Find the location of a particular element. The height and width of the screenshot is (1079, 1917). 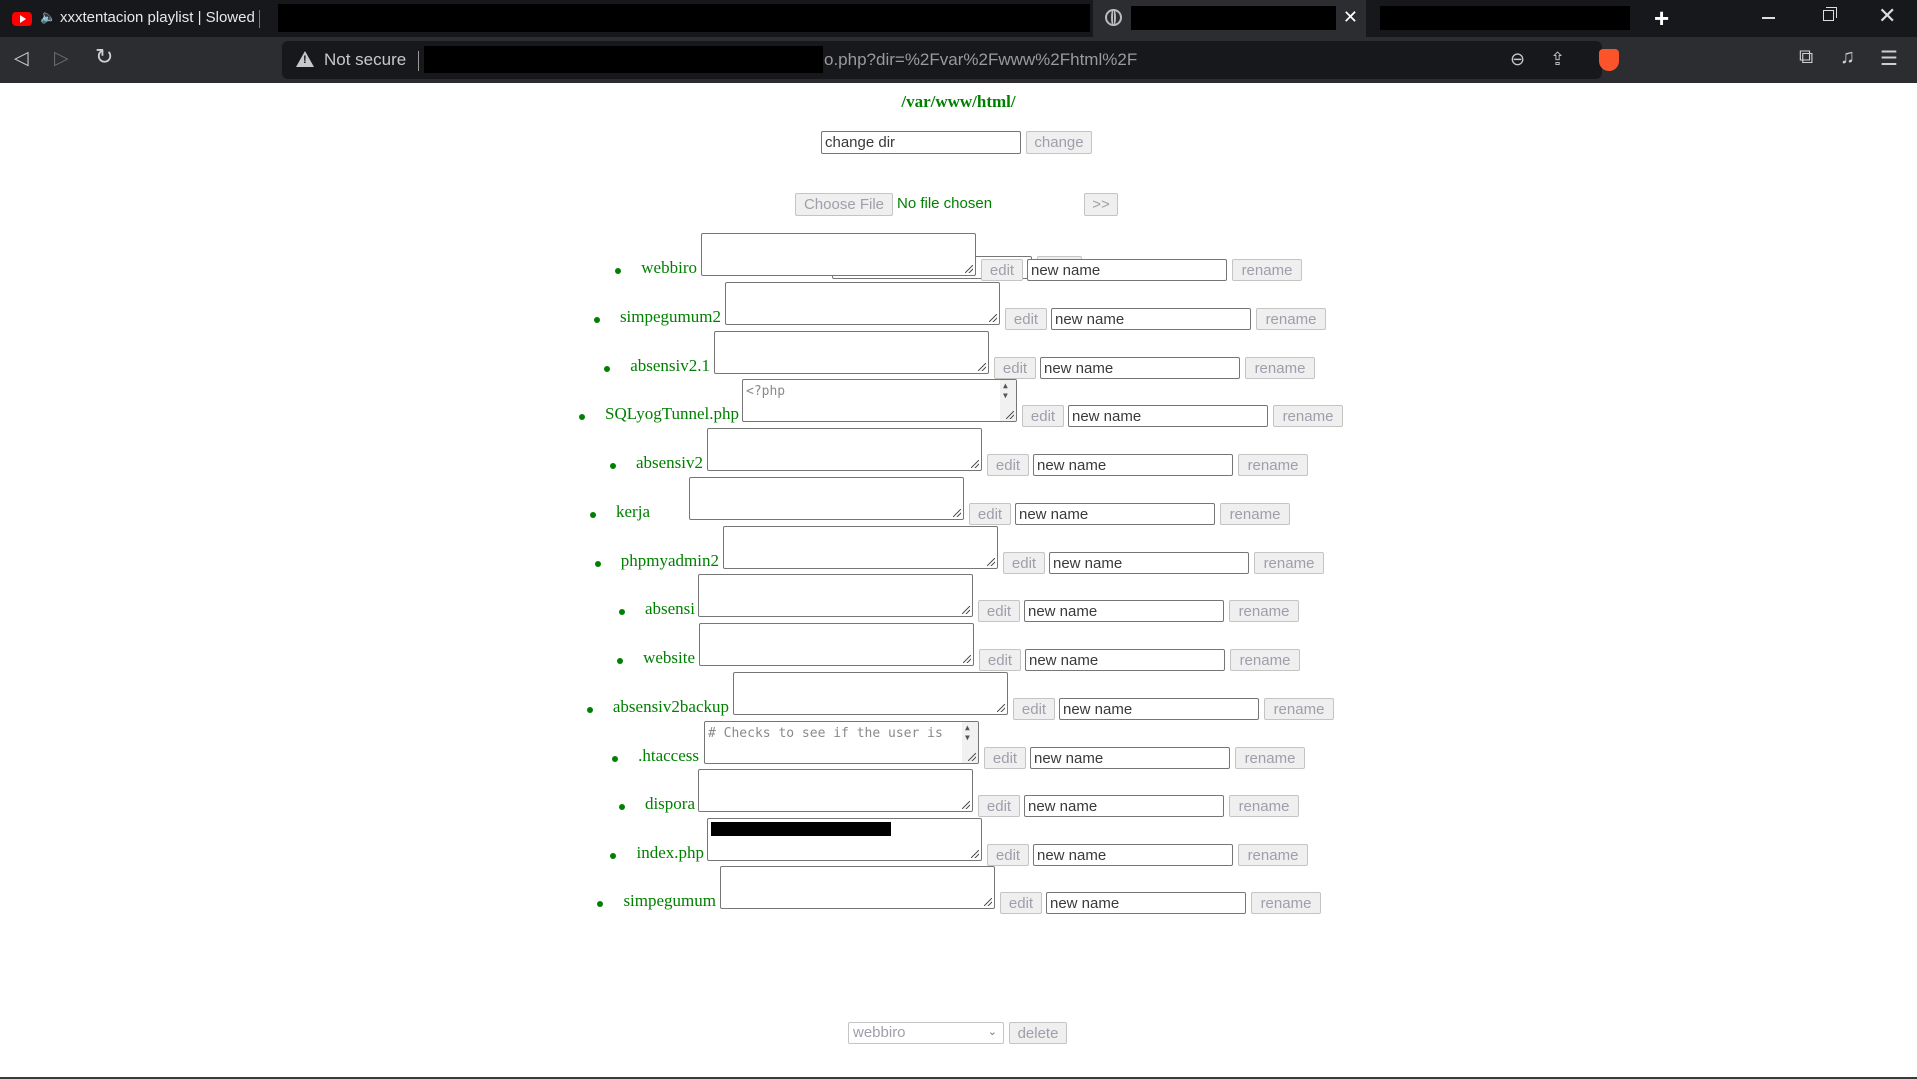

brave-shields-icon is located at coordinates (1609, 60).